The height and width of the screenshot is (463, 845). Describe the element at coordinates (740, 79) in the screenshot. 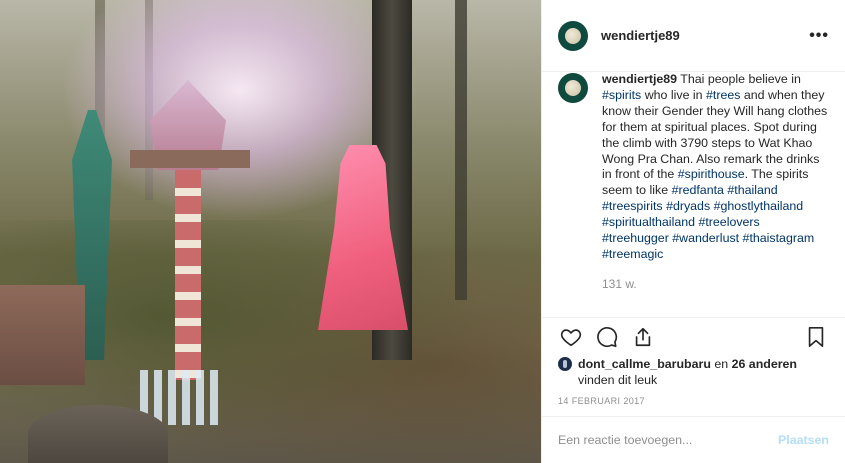

I see `caption-text-segment: Thai people believe in` at that location.